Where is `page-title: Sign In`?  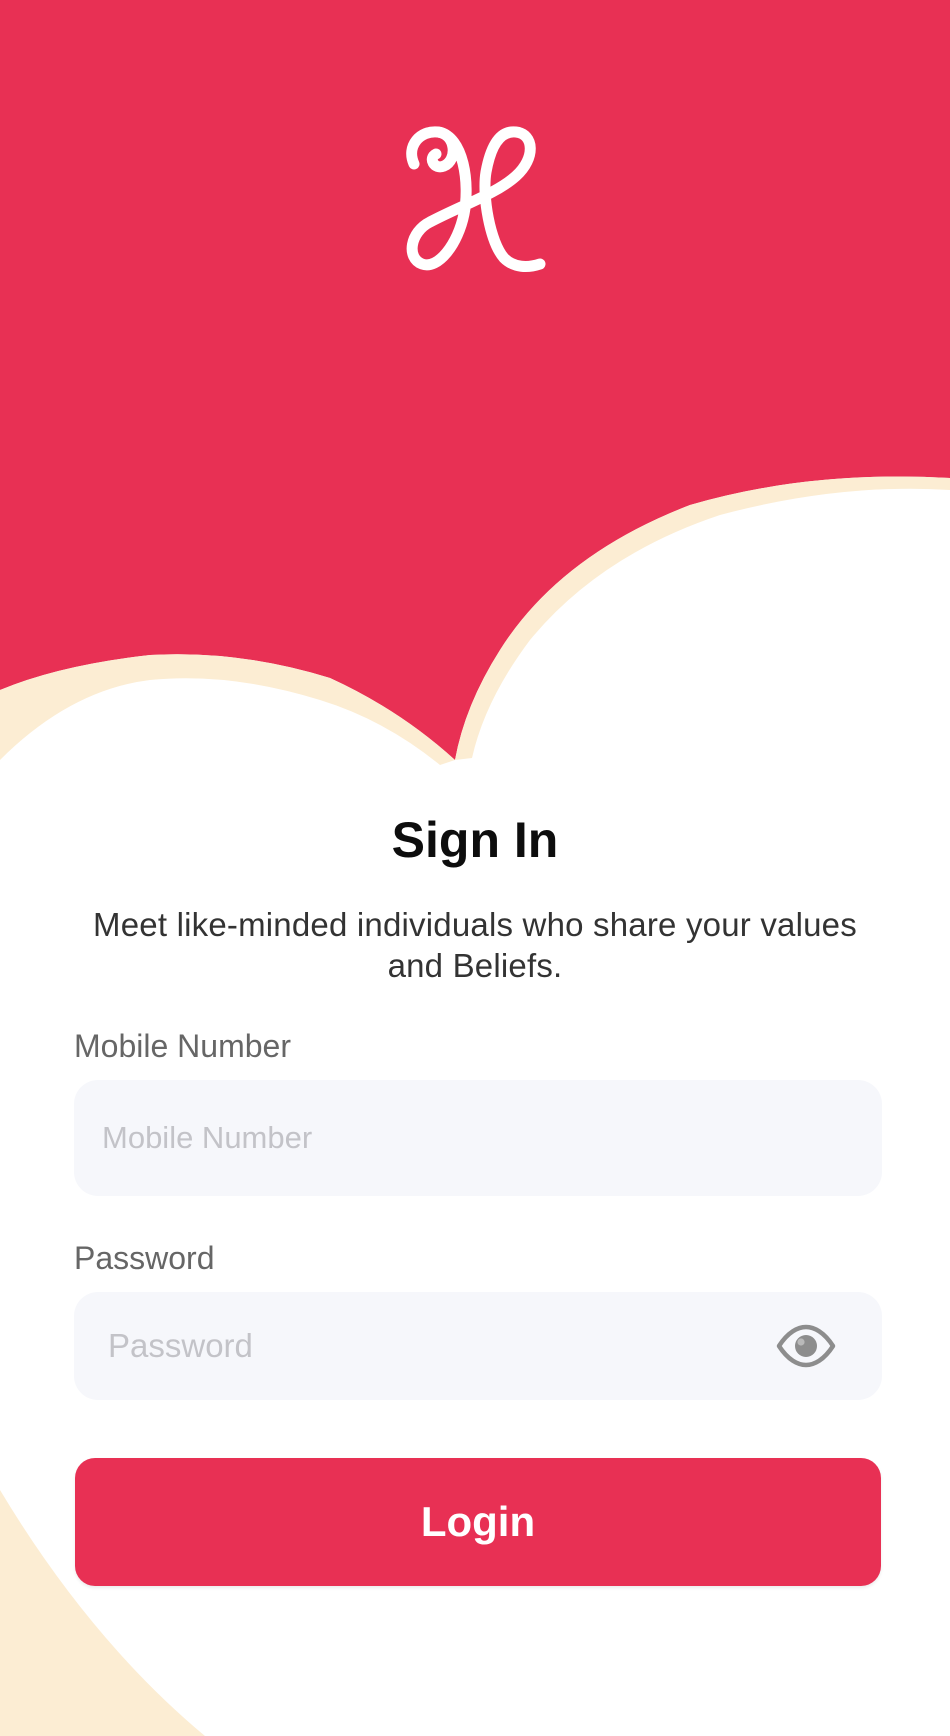 page-title: Sign In is located at coordinates (475, 840).